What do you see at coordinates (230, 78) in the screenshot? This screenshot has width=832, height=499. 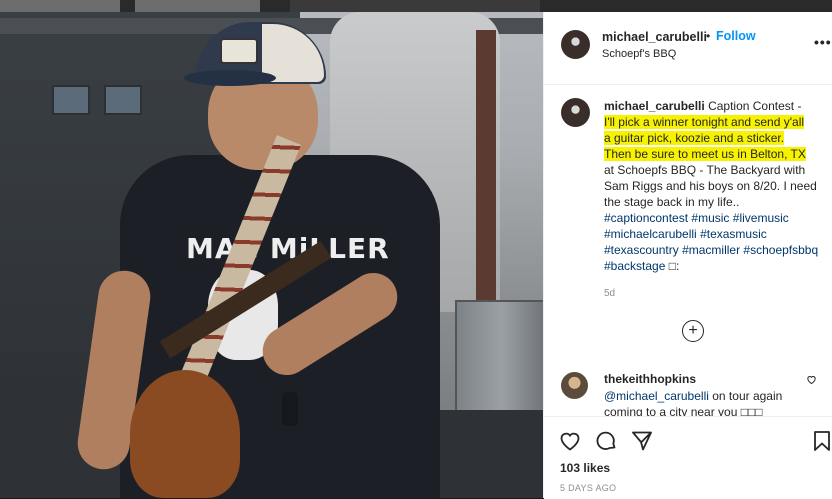 I see `cap-brim` at bounding box center [230, 78].